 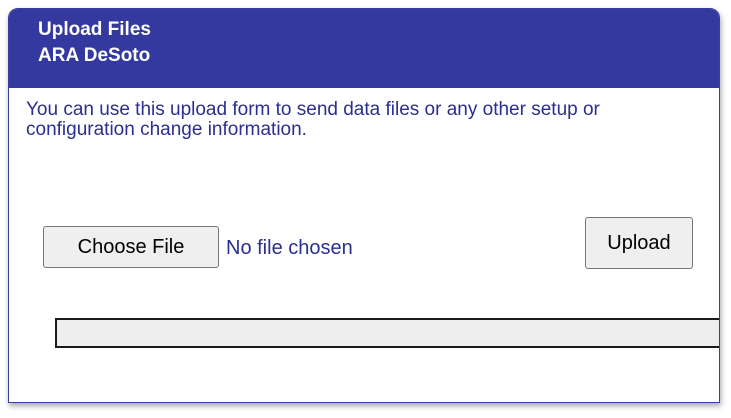 I want to click on choose-file-button: Choose File, so click(x=131, y=247).